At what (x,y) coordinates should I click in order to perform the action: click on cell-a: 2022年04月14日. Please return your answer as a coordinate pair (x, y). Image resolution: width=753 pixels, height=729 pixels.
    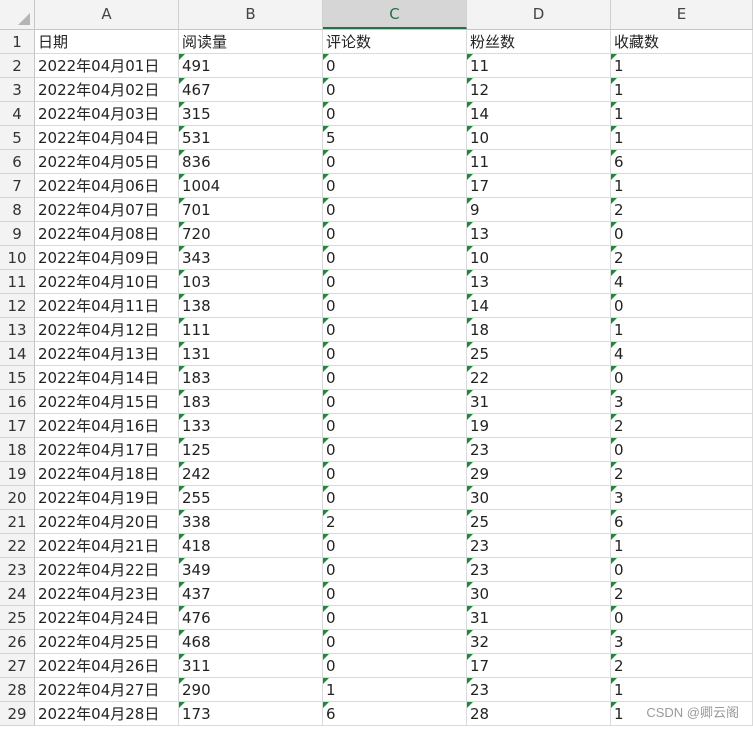
    Looking at the image, I should click on (107, 378).